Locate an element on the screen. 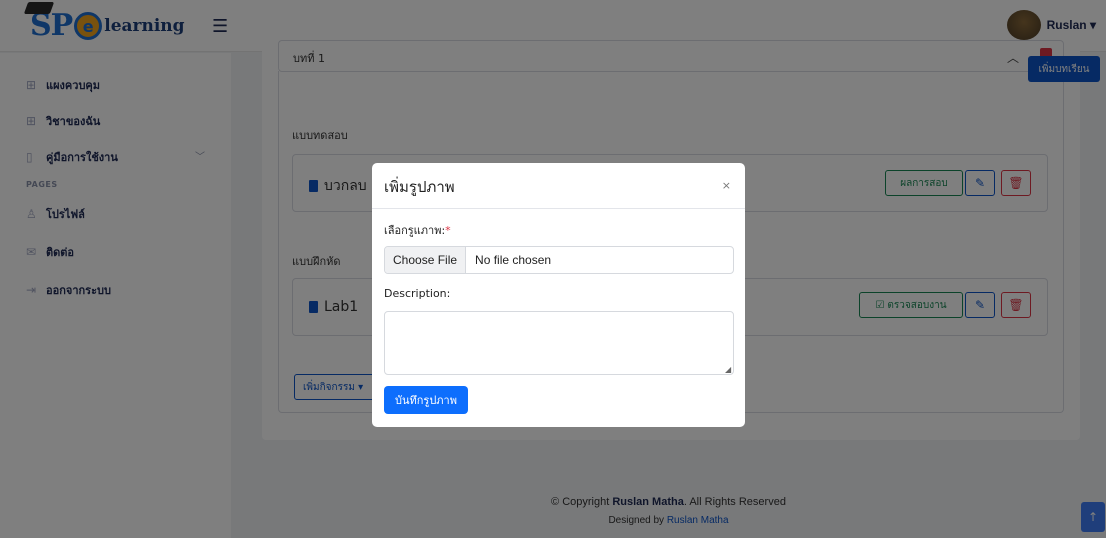  modal-title: เพิ่มรูปภาพ is located at coordinates (419, 187).